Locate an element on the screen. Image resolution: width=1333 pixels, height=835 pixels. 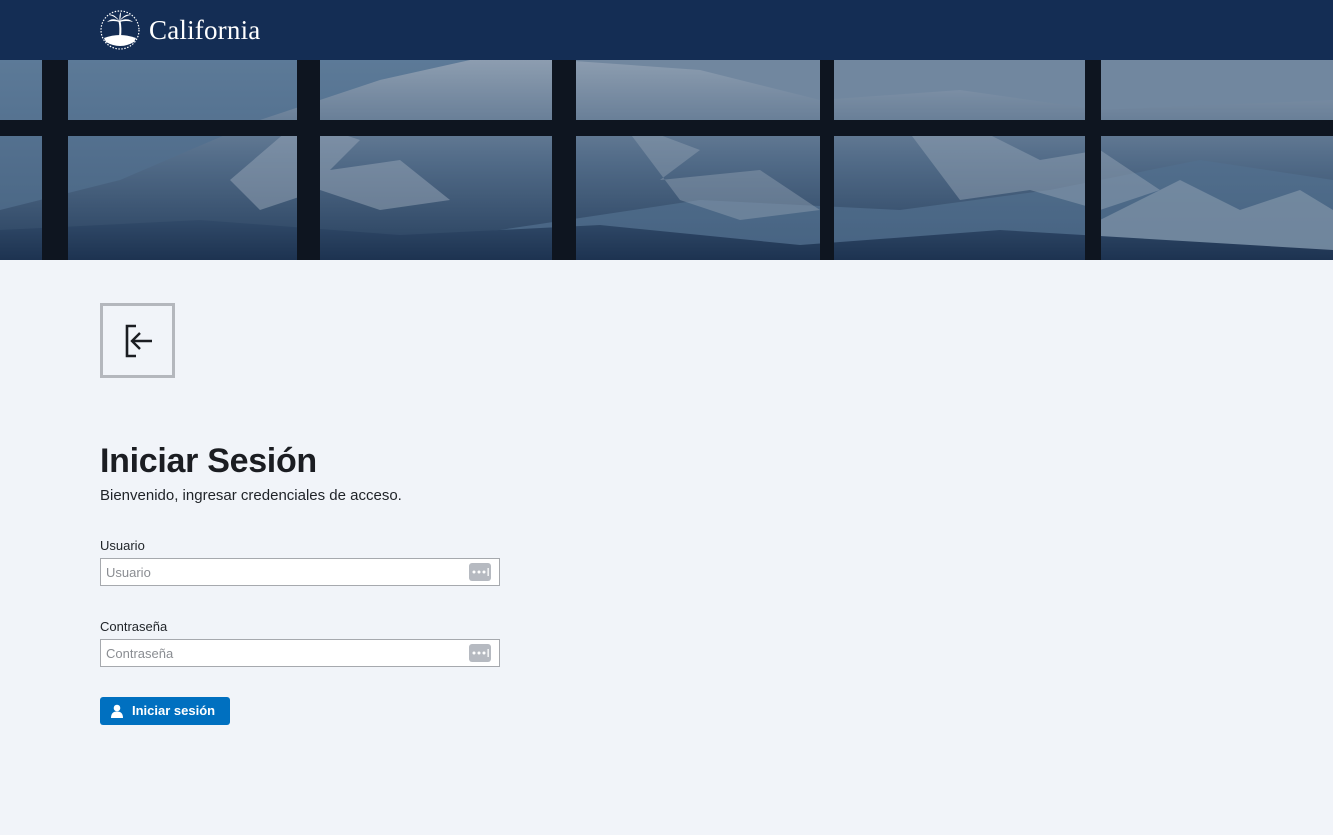
sign-in-arrow-icon is located at coordinates (138, 341).